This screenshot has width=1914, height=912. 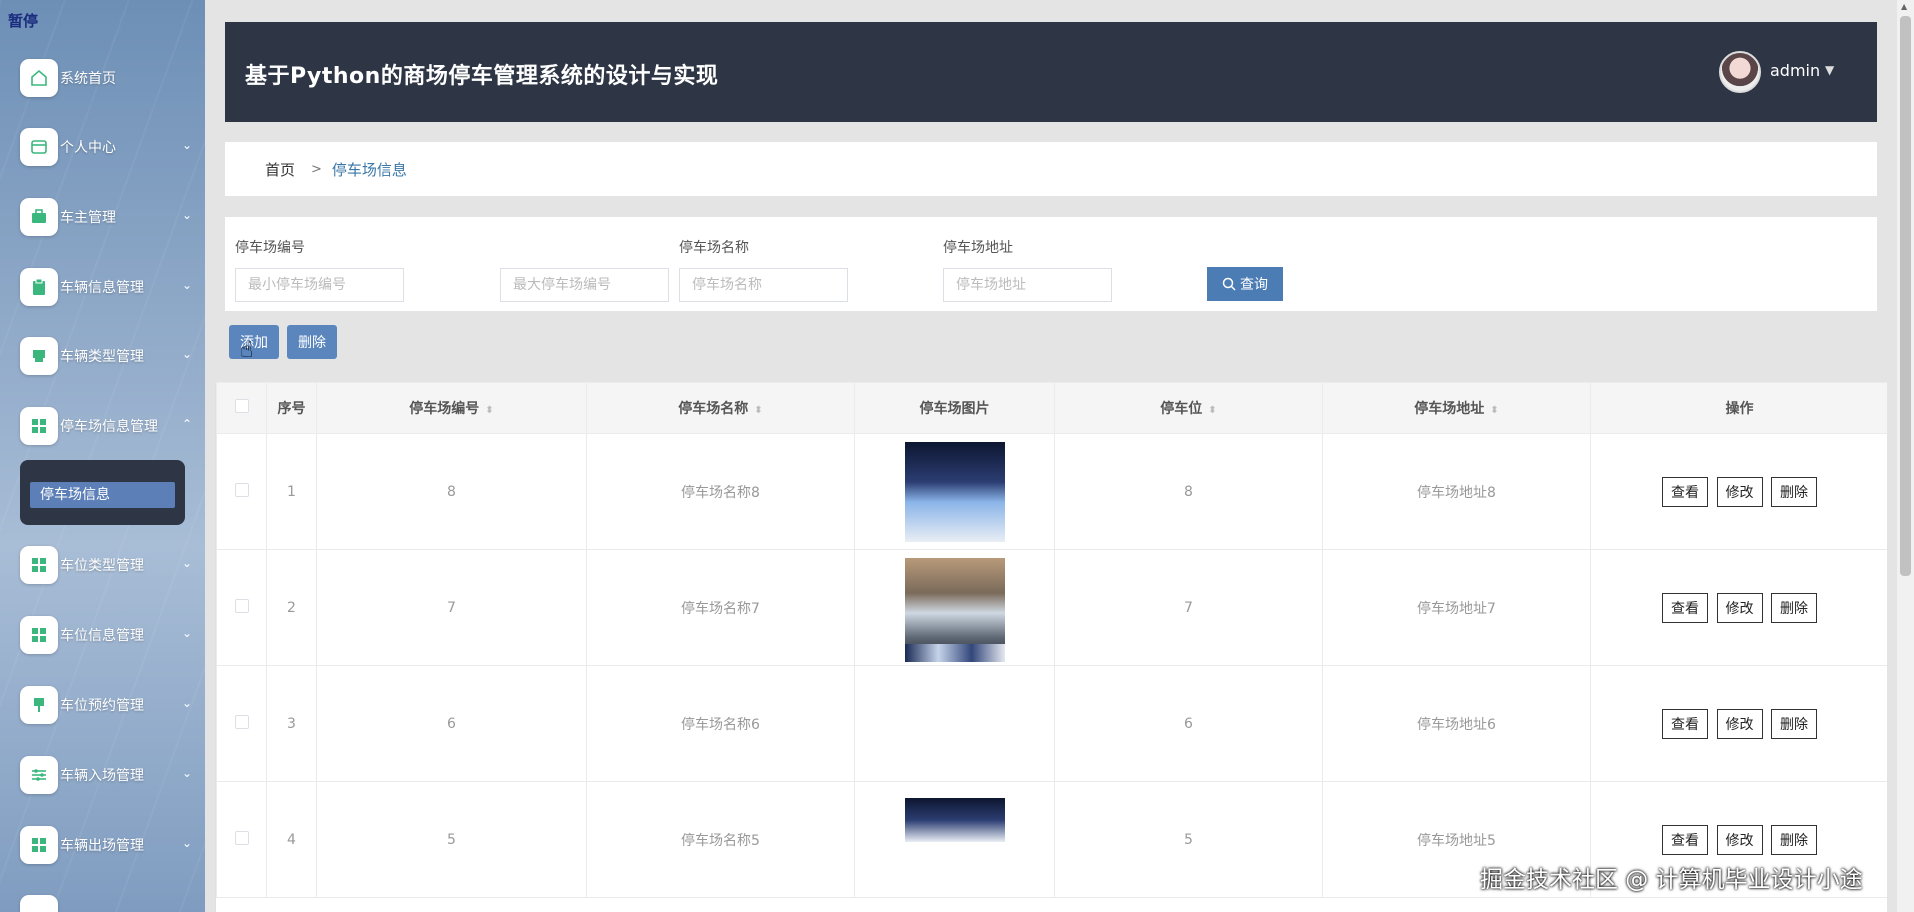 I want to click on query-button-label: 查询, so click(x=1254, y=285).